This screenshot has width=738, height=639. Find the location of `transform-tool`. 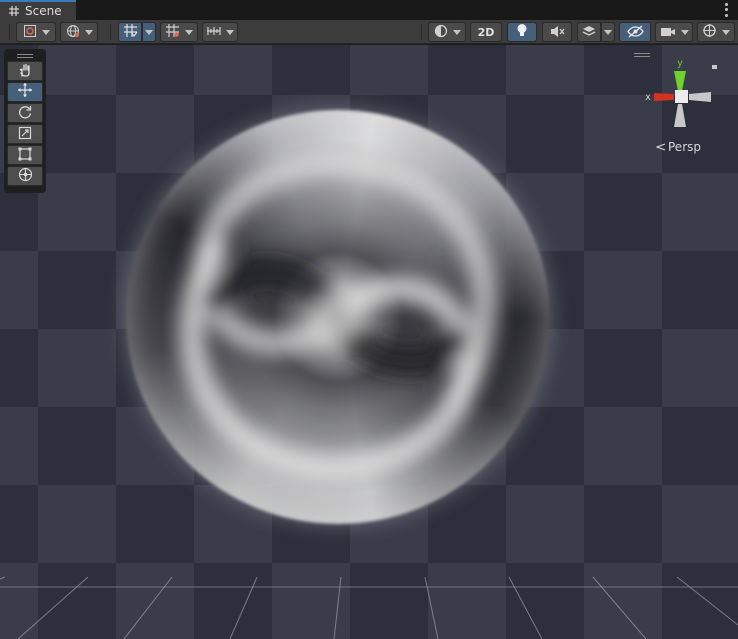

transform-tool is located at coordinates (25, 176).